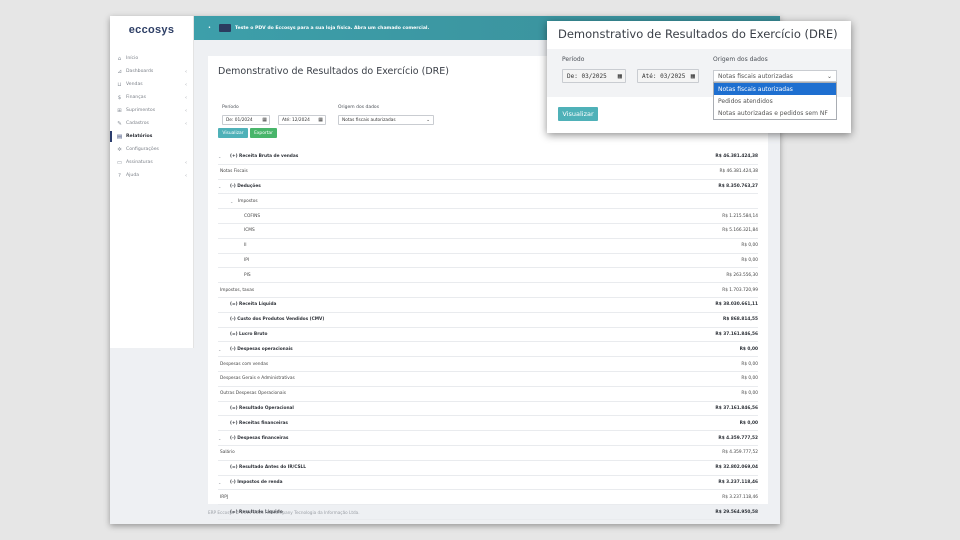 This screenshot has width=960, height=540. What do you see at coordinates (151, 97) in the screenshot?
I see `sidebar-item-3: $ Finanças ‹` at bounding box center [151, 97].